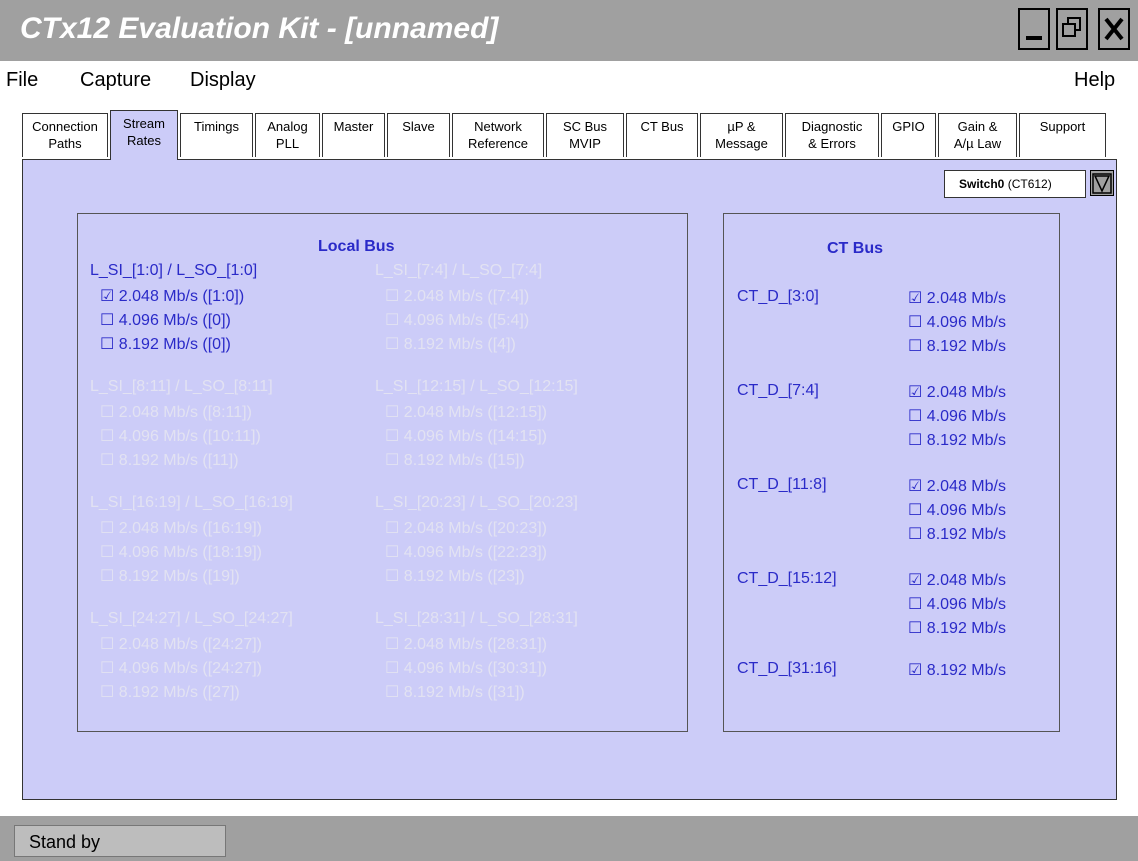  What do you see at coordinates (741, 135) in the screenshot?
I see `tab-up-message: µP & Message` at bounding box center [741, 135].